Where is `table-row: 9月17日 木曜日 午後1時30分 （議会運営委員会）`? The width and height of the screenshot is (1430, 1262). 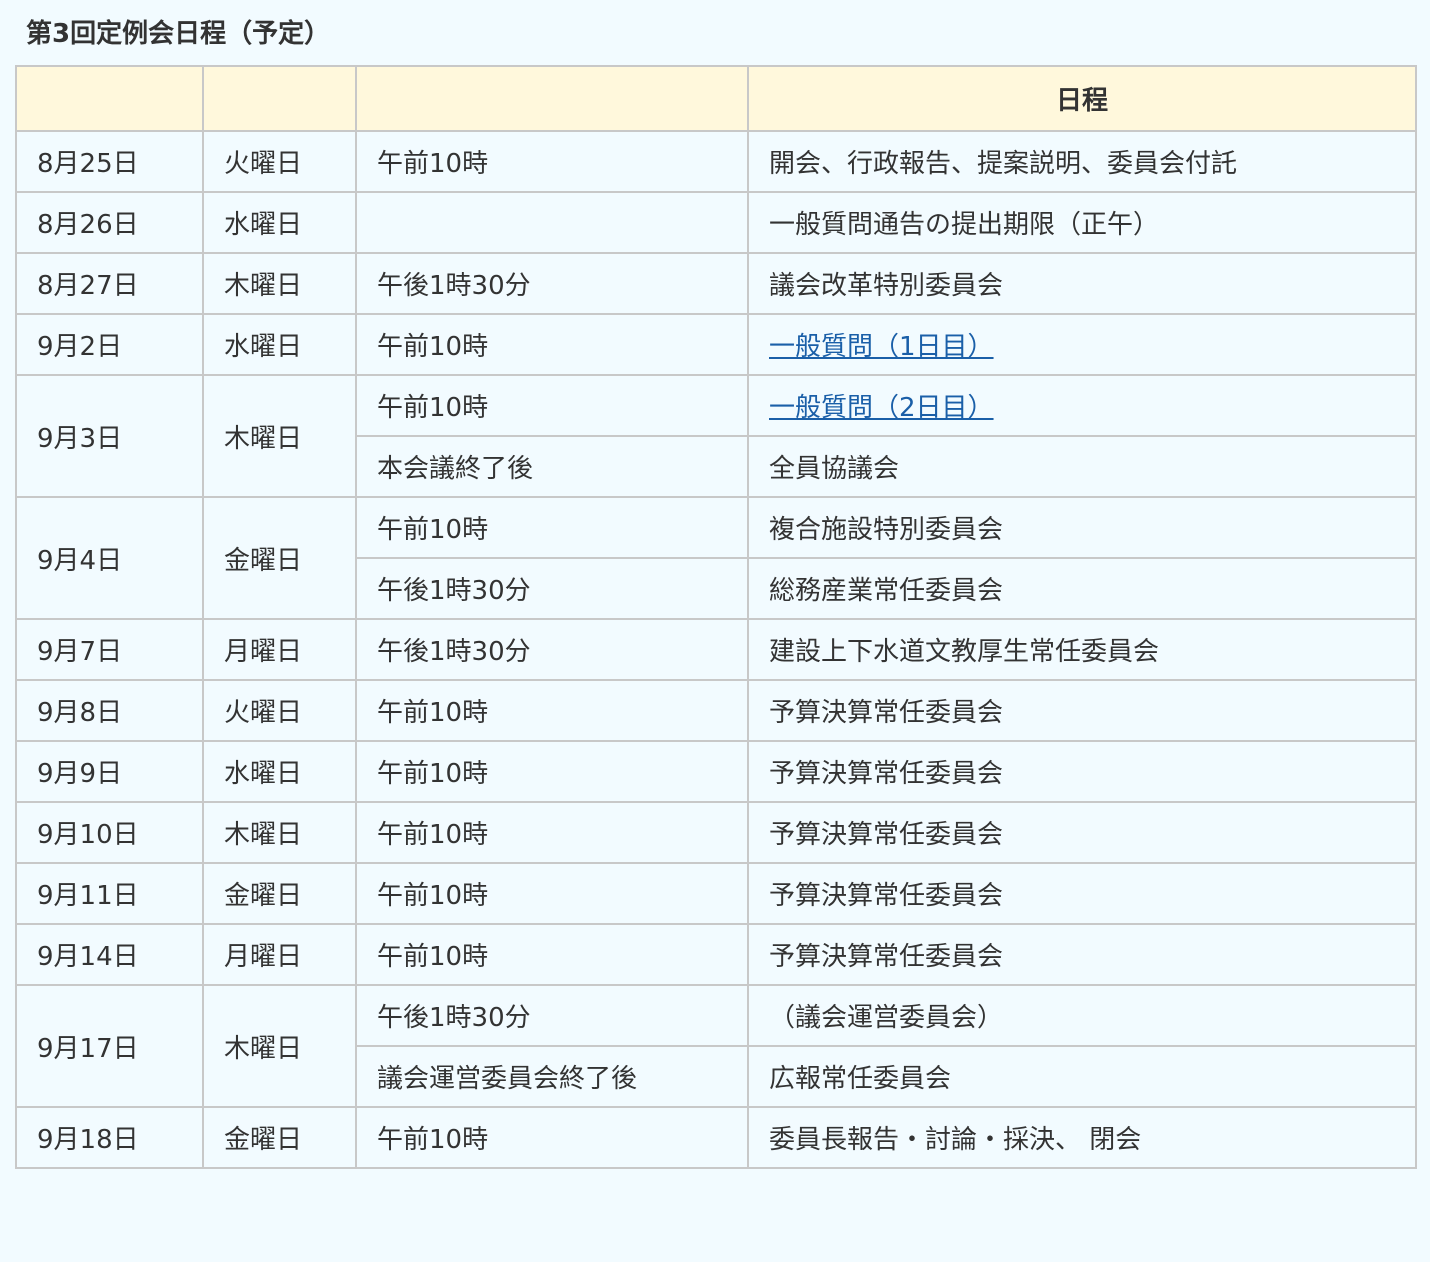
table-row: 9月17日 木曜日 午後1時30分 （議会運営委員会） is located at coordinates (716, 1046).